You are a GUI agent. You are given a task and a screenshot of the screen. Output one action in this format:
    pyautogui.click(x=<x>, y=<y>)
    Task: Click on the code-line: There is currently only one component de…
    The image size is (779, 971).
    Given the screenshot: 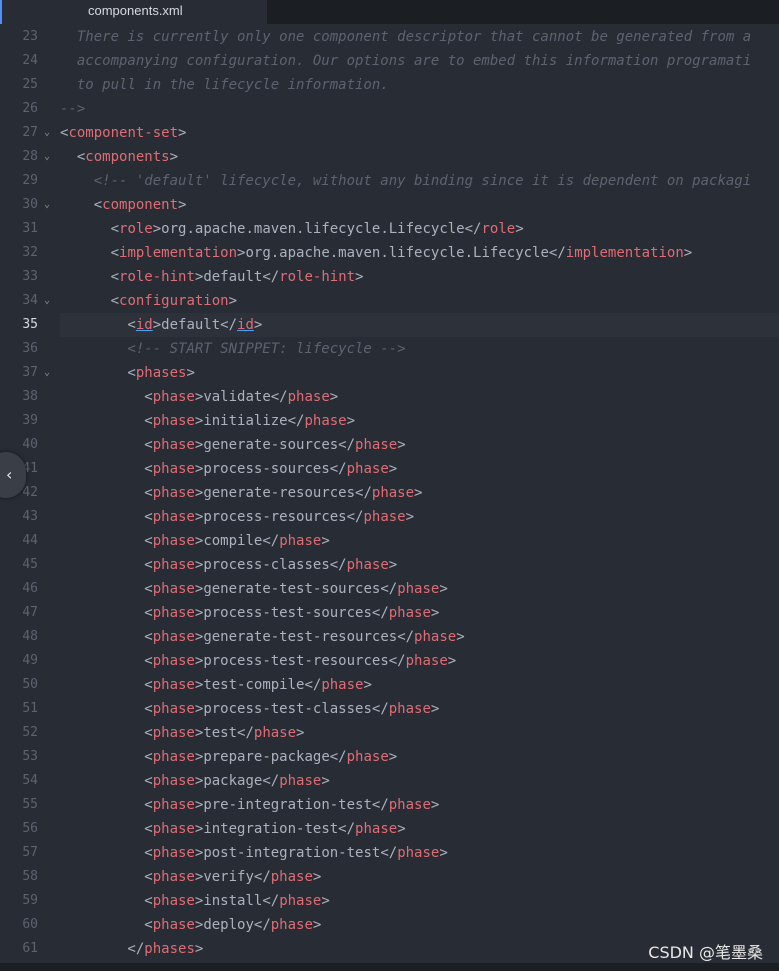 What is the action you would take?
    pyautogui.click(x=419, y=37)
    